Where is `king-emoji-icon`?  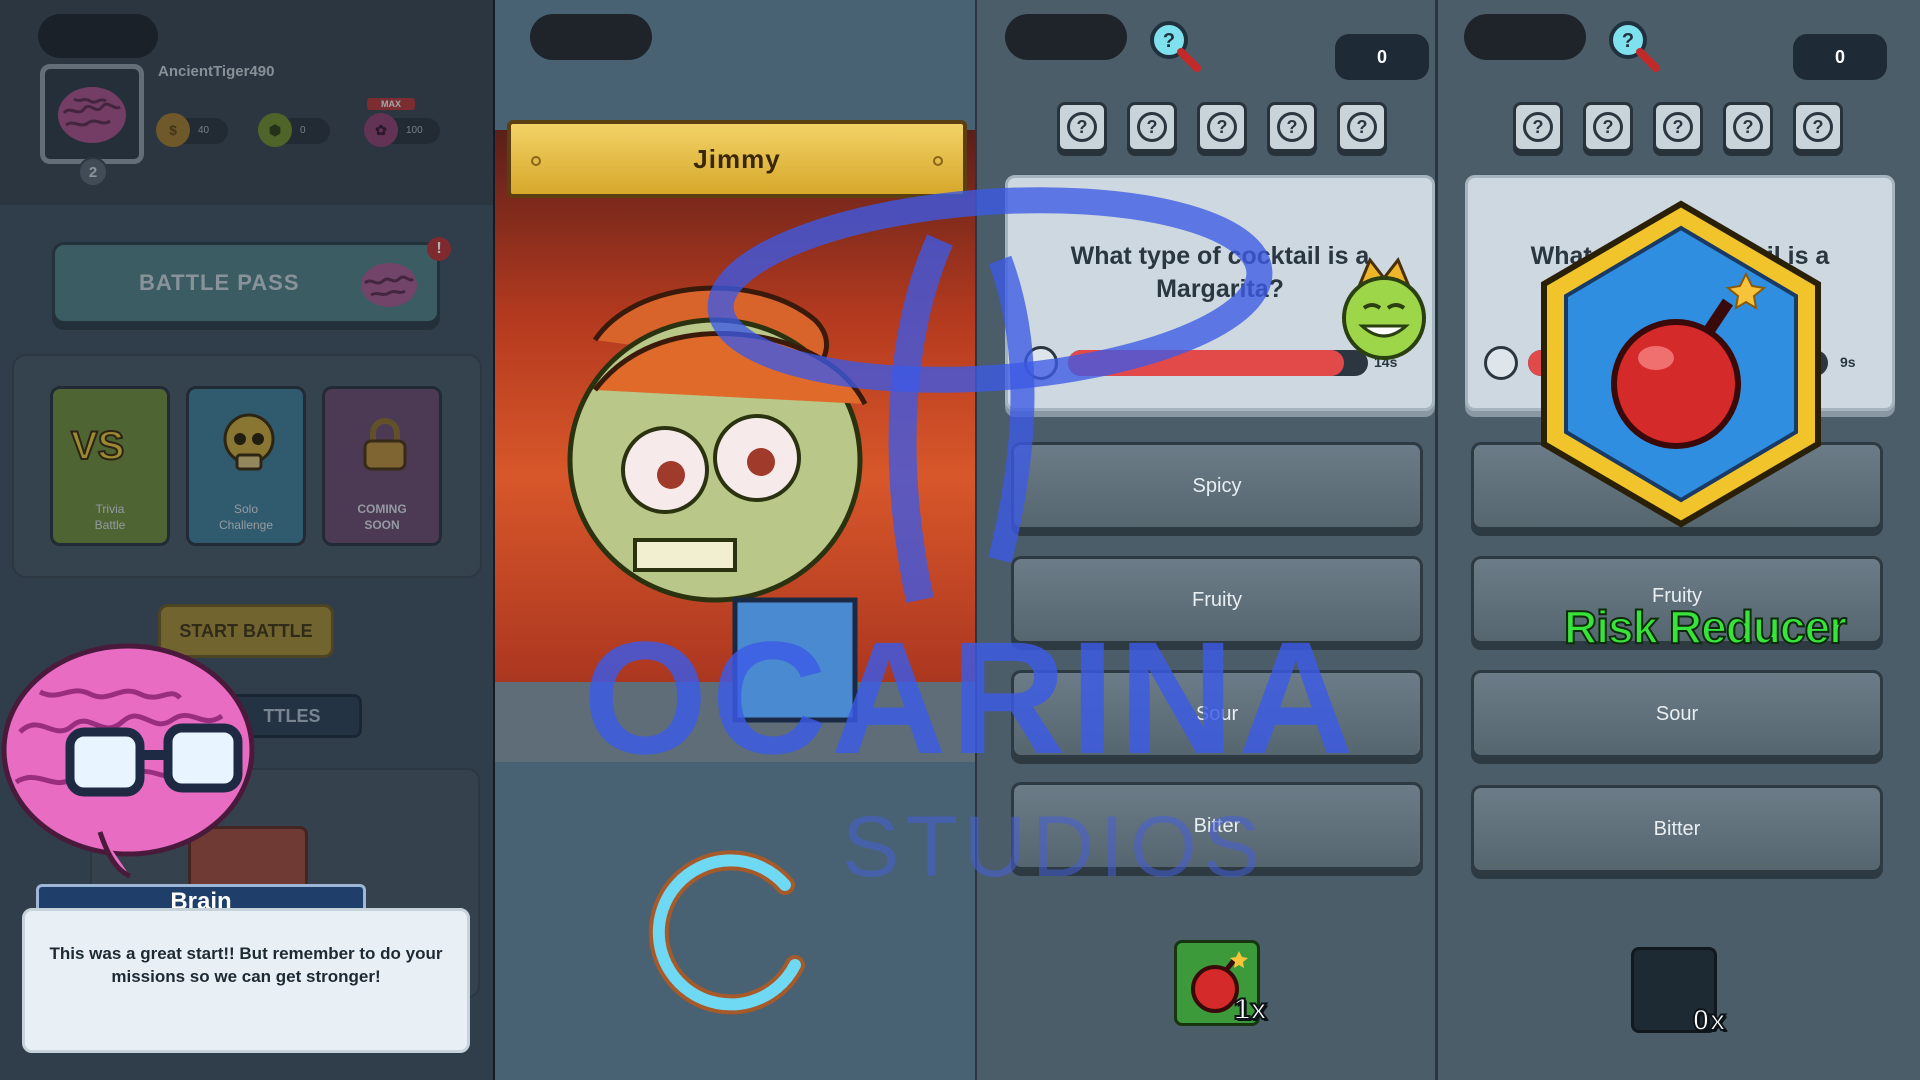
king-emoji-icon is located at coordinates (1384, 308).